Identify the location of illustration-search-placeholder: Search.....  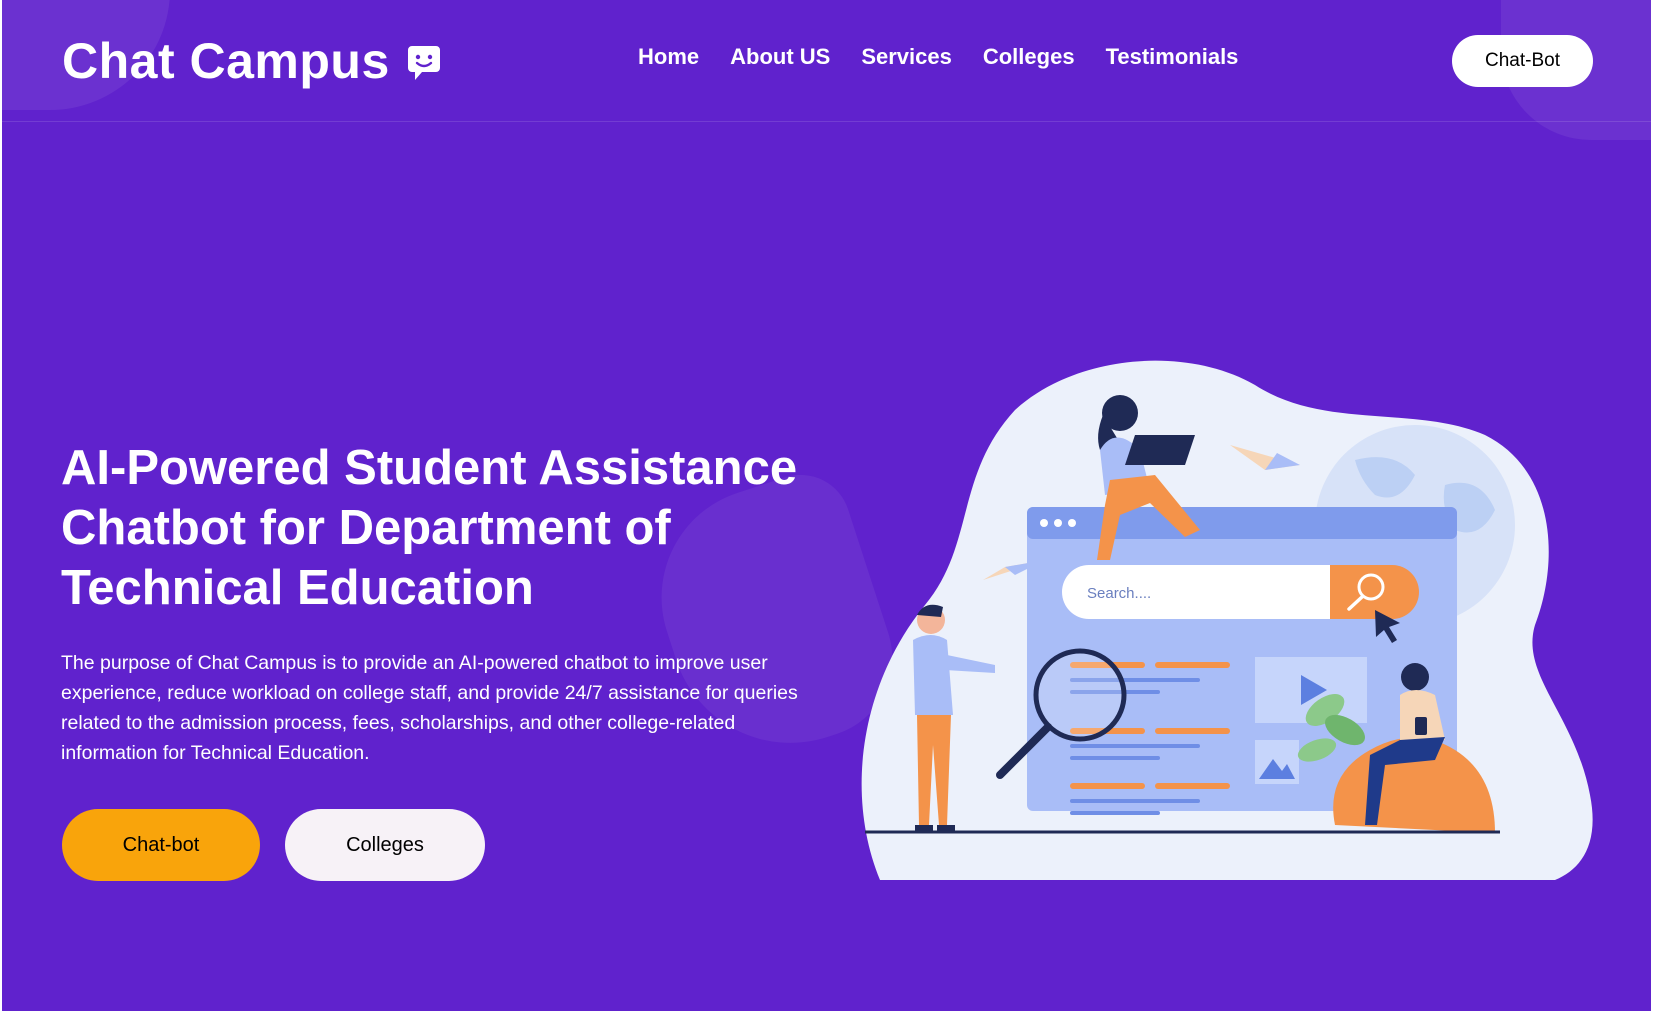
(1119, 593).